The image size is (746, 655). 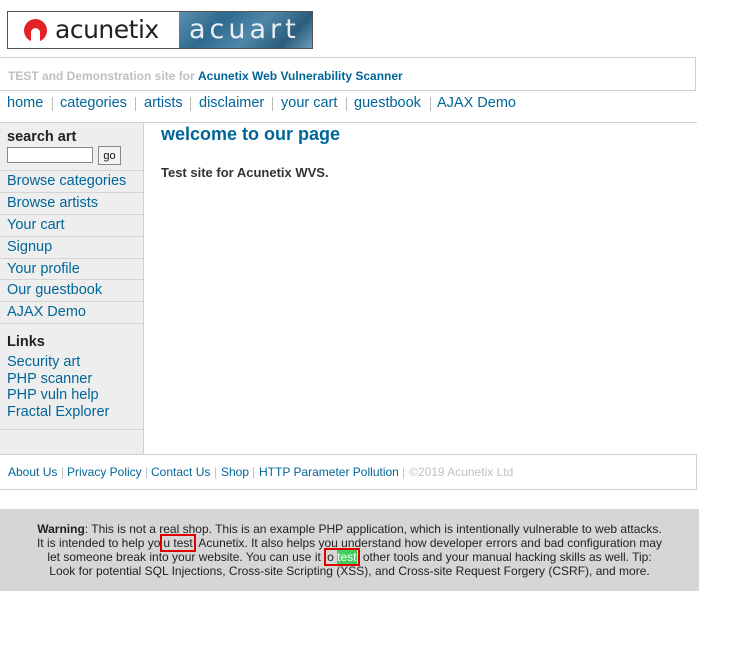 I want to click on footer-contact-us: Contact Us, so click(x=180, y=472).